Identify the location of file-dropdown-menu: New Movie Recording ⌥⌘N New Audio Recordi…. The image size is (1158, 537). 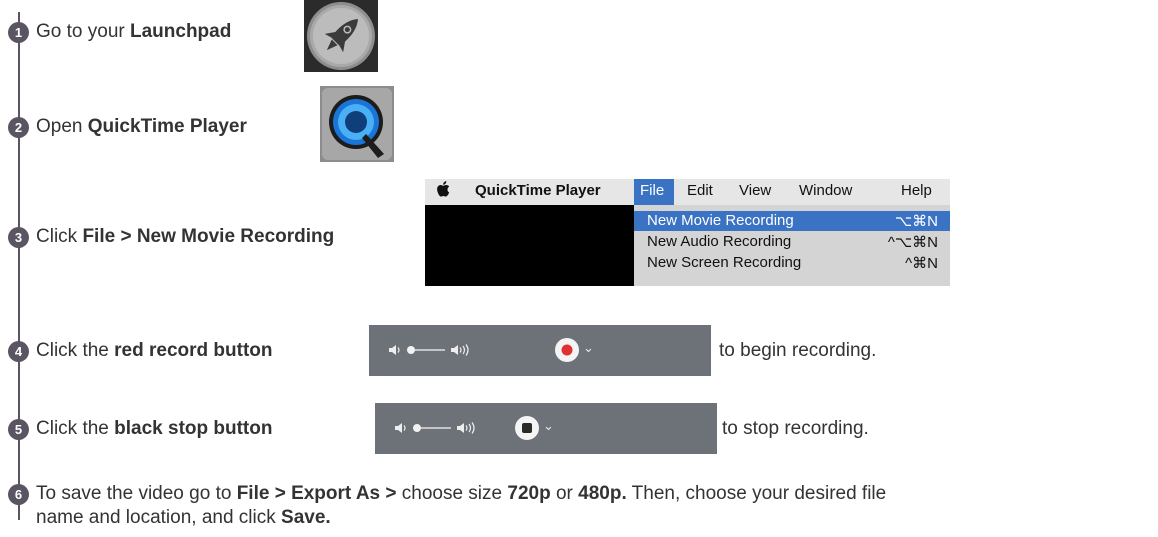
(792, 245).